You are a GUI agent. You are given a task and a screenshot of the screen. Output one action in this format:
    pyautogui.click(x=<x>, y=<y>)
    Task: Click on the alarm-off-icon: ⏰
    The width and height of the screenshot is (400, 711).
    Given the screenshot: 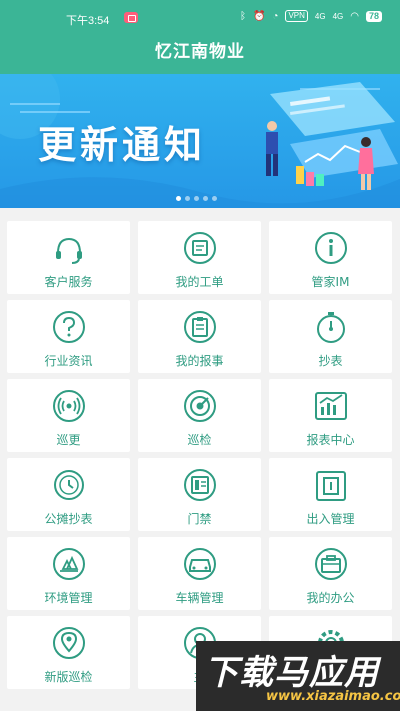 What is the action you would take?
    pyautogui.click(x=259, y=16)
    